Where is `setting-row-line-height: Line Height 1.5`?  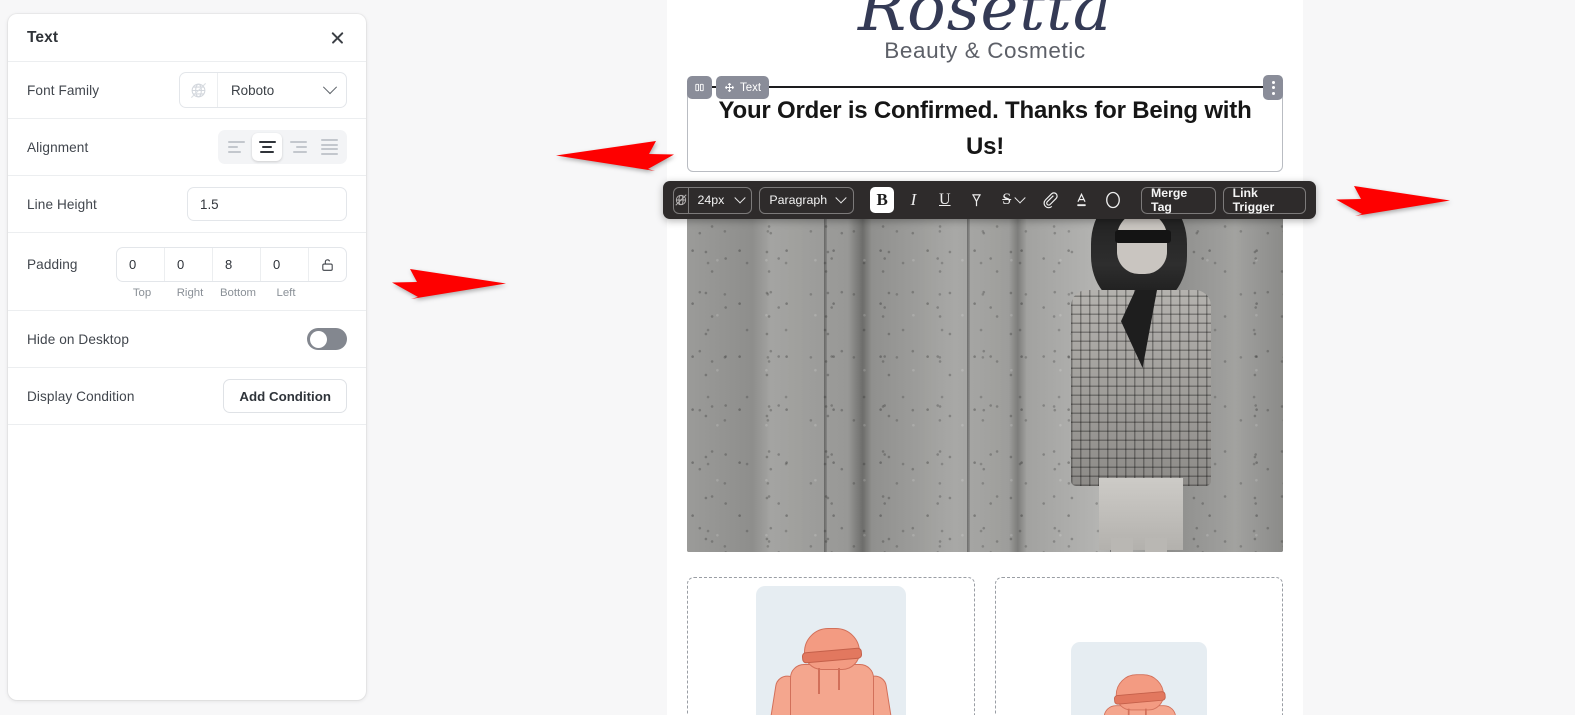 setting-row-line-height: Line Height 1.5 is located at coordinates (187, 204).